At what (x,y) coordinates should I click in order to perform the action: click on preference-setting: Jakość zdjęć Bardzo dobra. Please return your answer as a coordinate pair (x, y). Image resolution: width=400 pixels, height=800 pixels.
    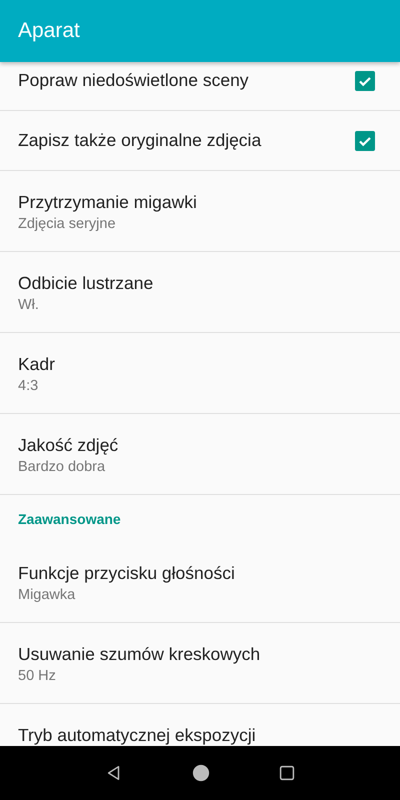
    Looking at the image, I should click on (200, 454).